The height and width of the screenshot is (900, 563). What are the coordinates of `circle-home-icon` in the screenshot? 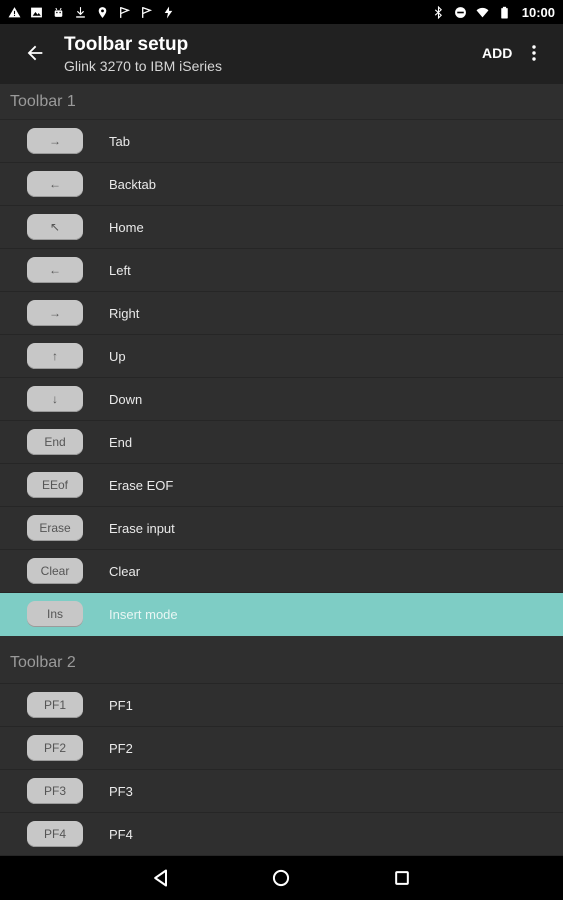 It's located at (281, 878).